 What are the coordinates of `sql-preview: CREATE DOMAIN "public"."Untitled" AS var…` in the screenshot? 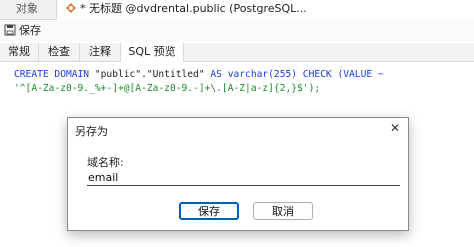 It's located at (242, 82).